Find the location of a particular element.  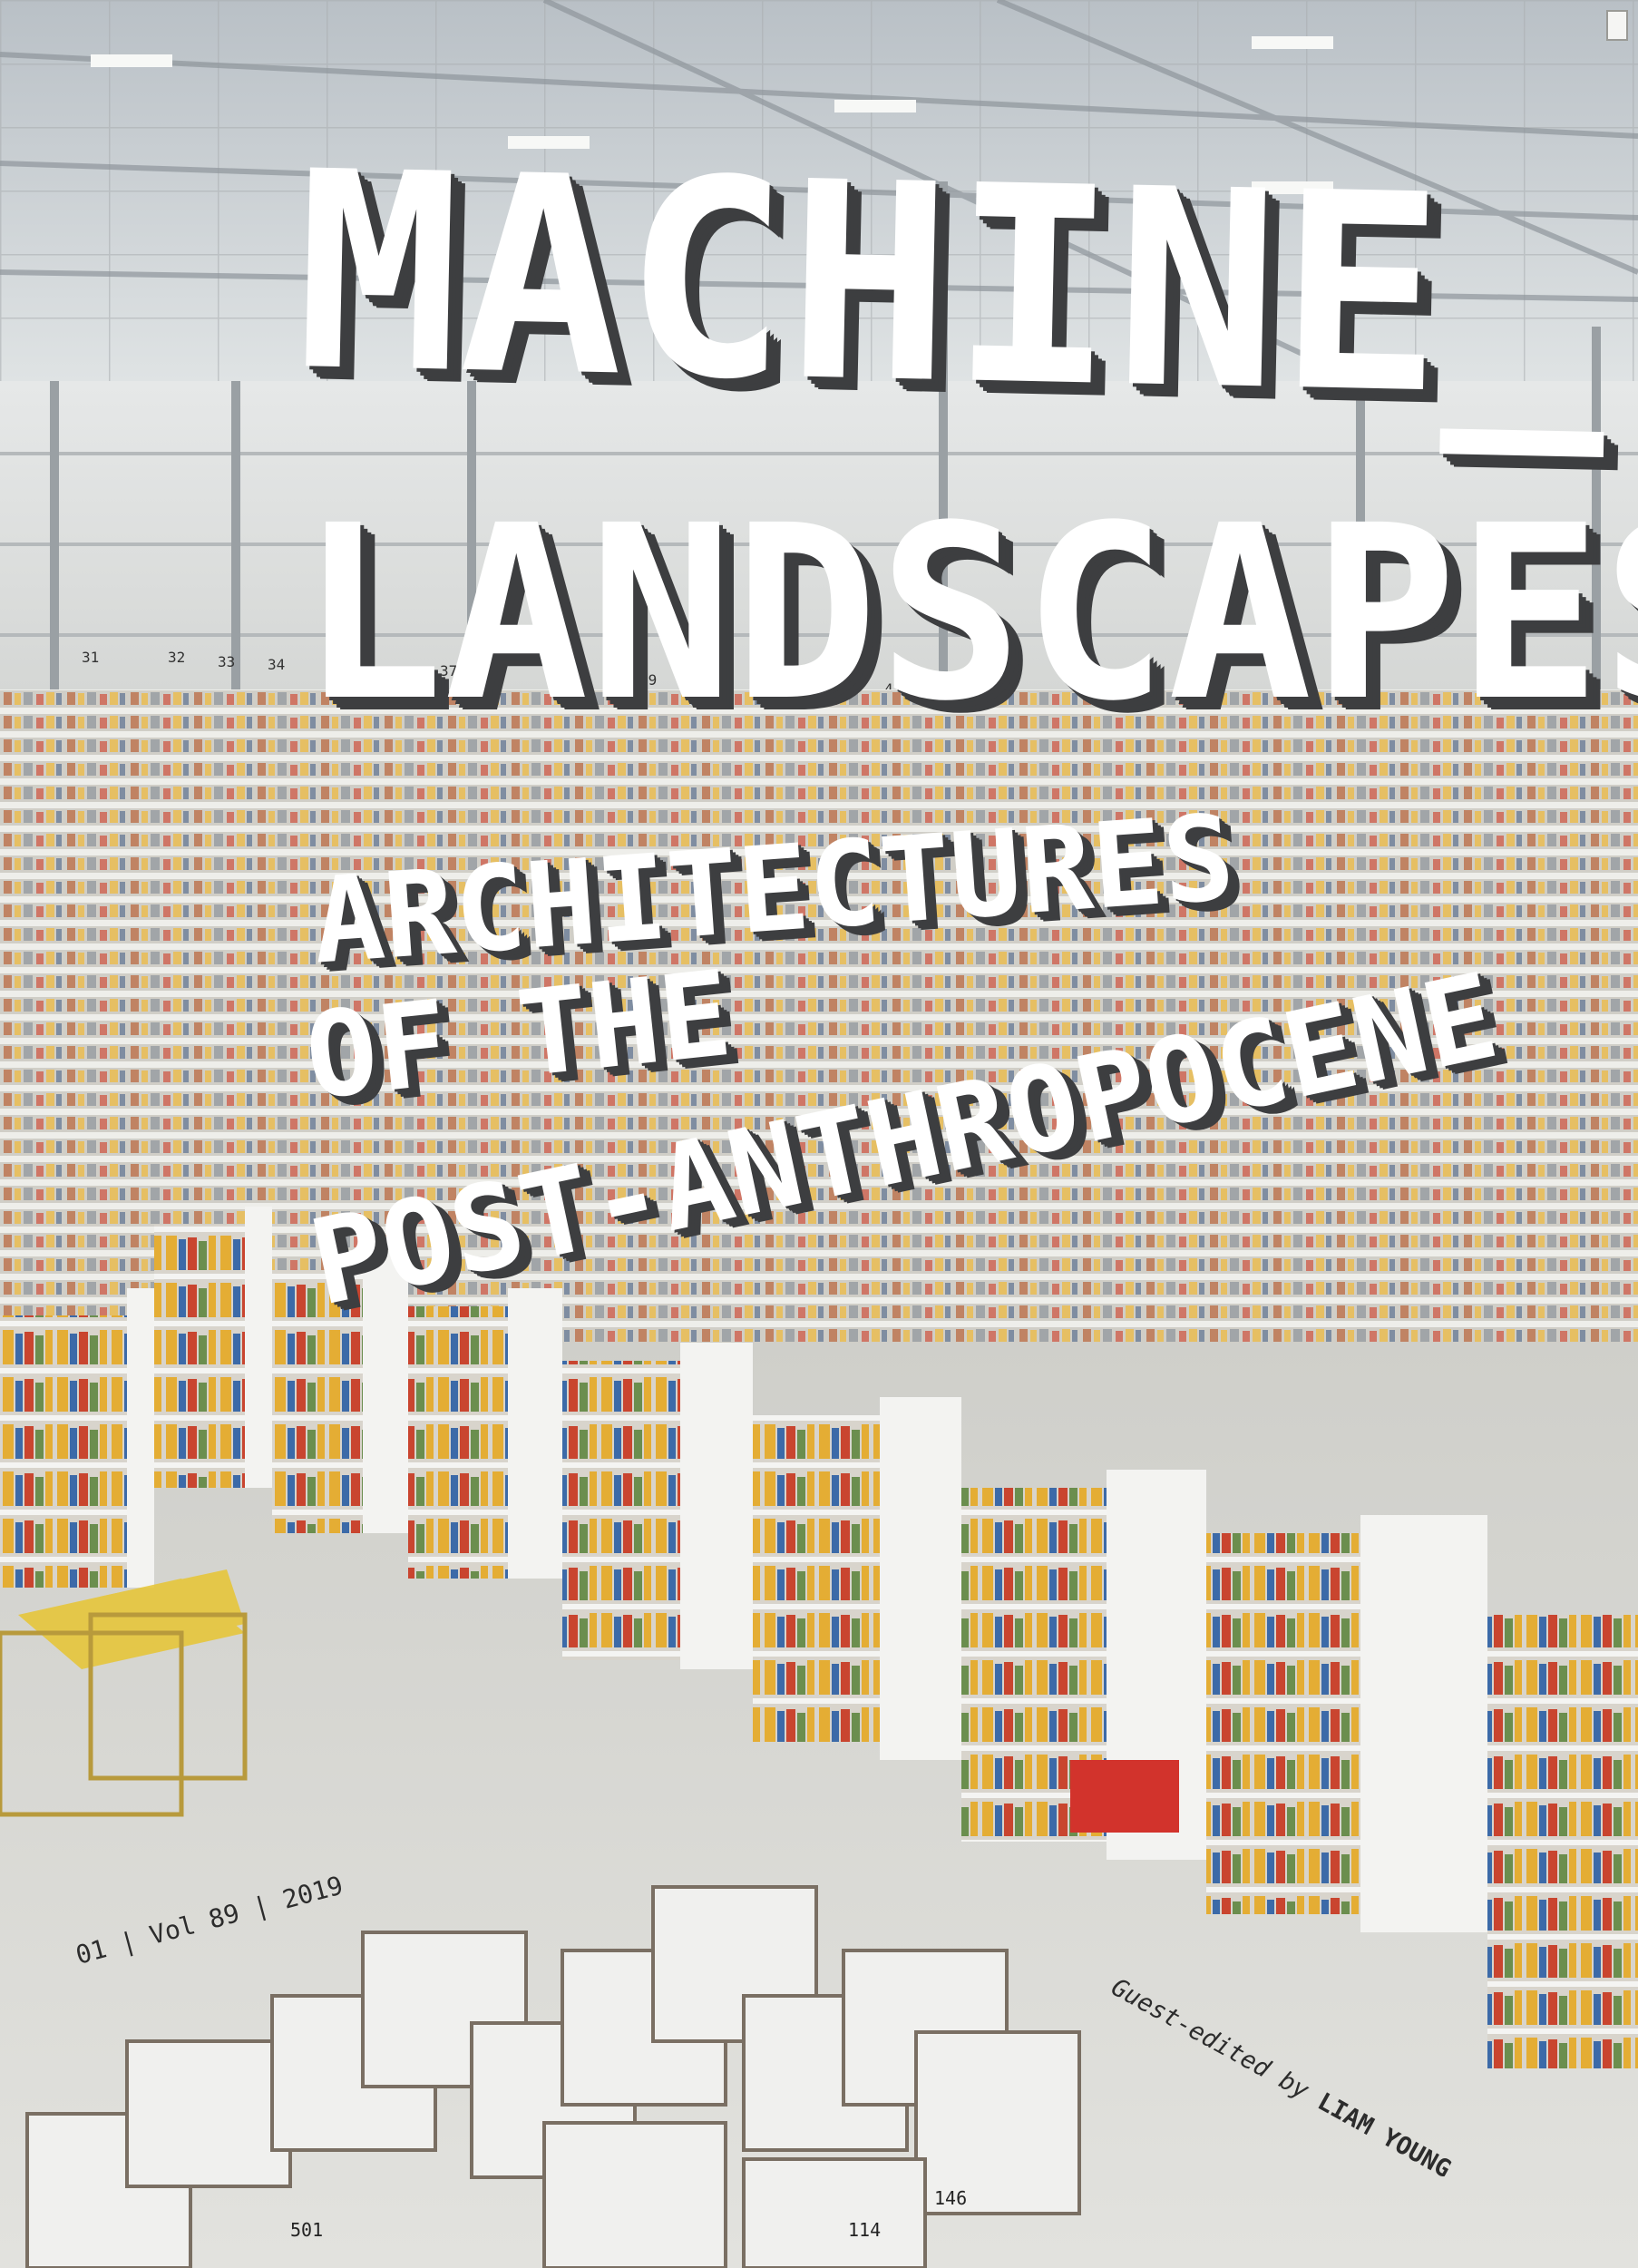

corner-mark-icon is located at coordinates (1617, 26).